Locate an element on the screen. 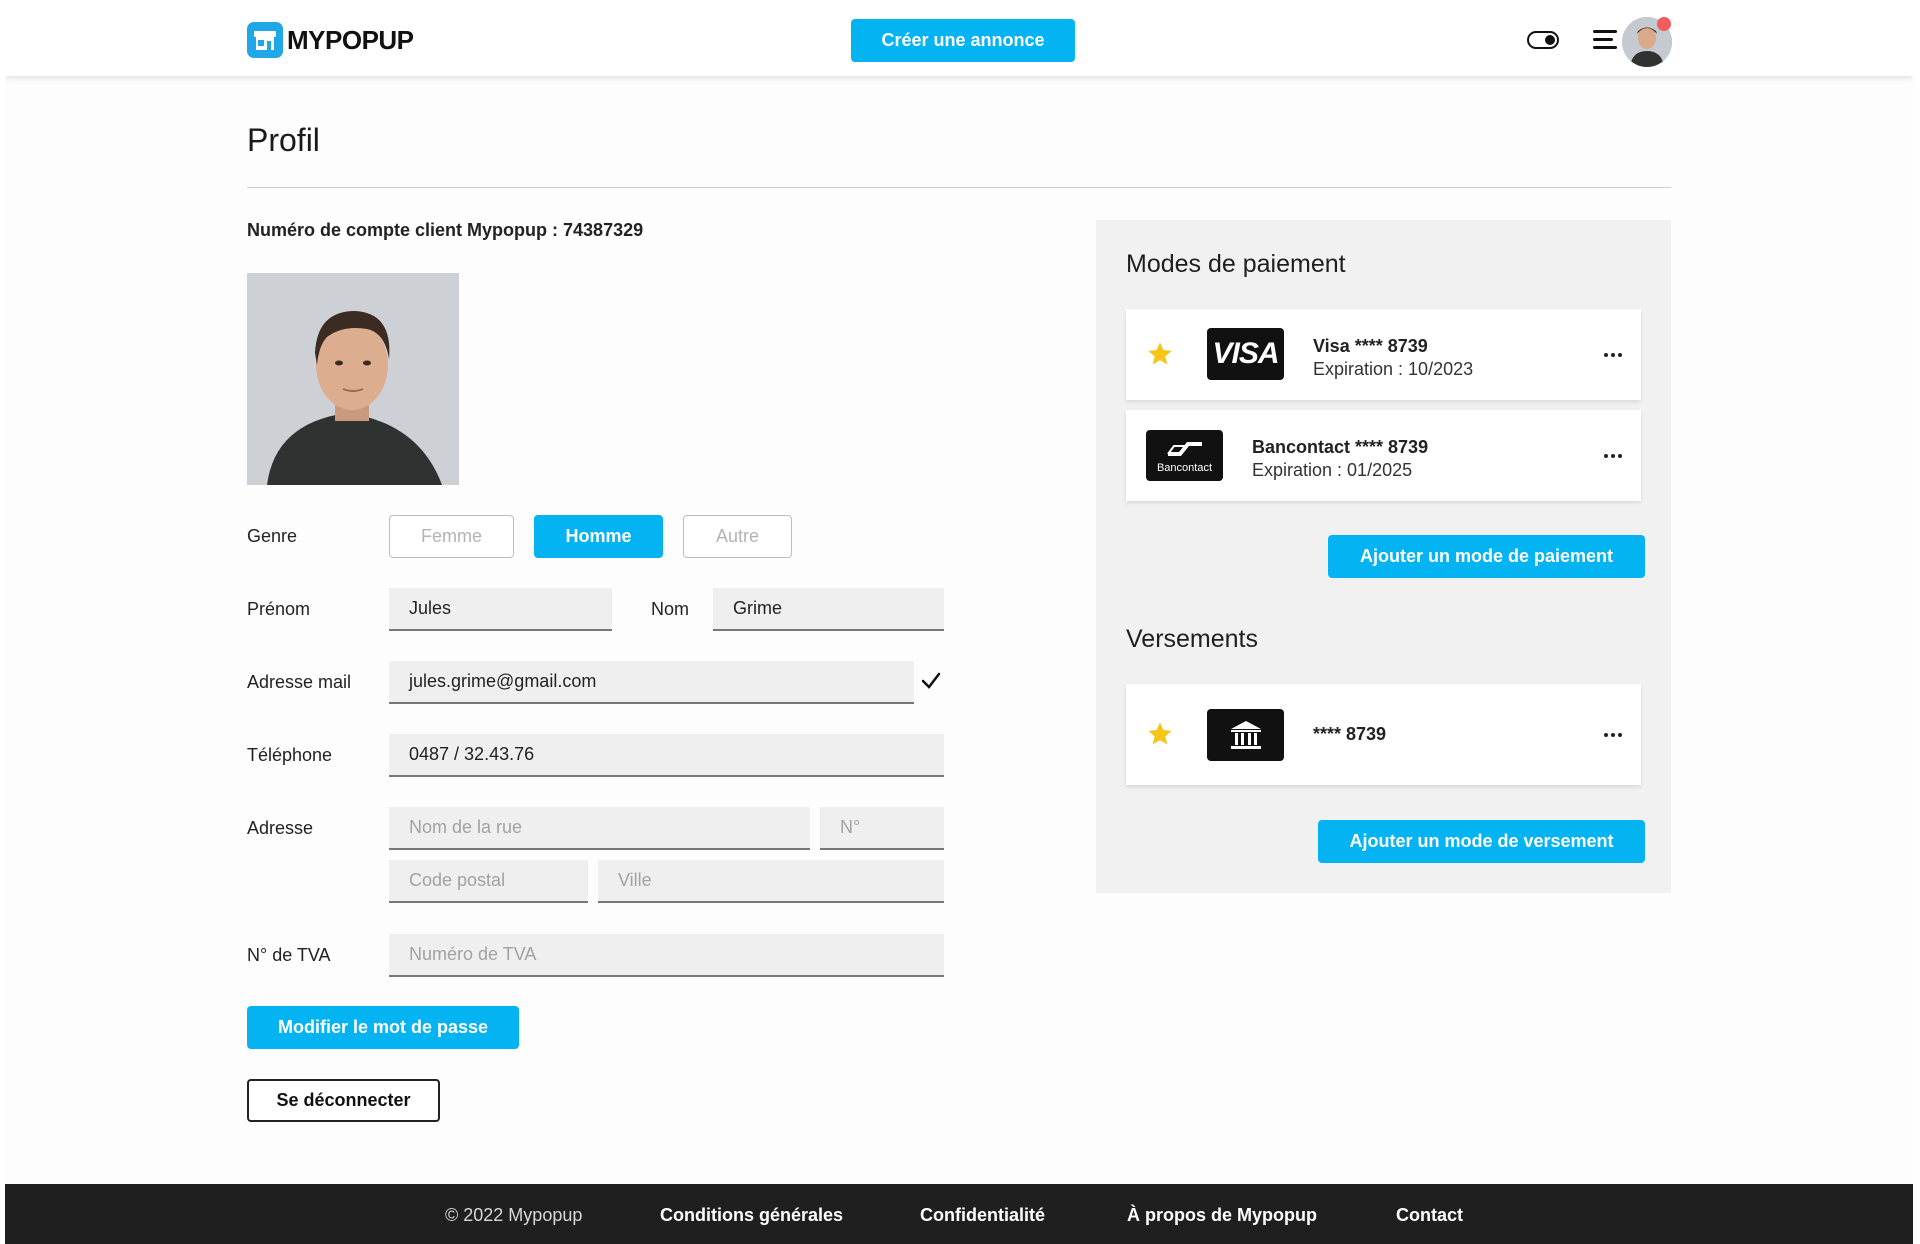  bank-icon is located at coordinates (1245, 735).